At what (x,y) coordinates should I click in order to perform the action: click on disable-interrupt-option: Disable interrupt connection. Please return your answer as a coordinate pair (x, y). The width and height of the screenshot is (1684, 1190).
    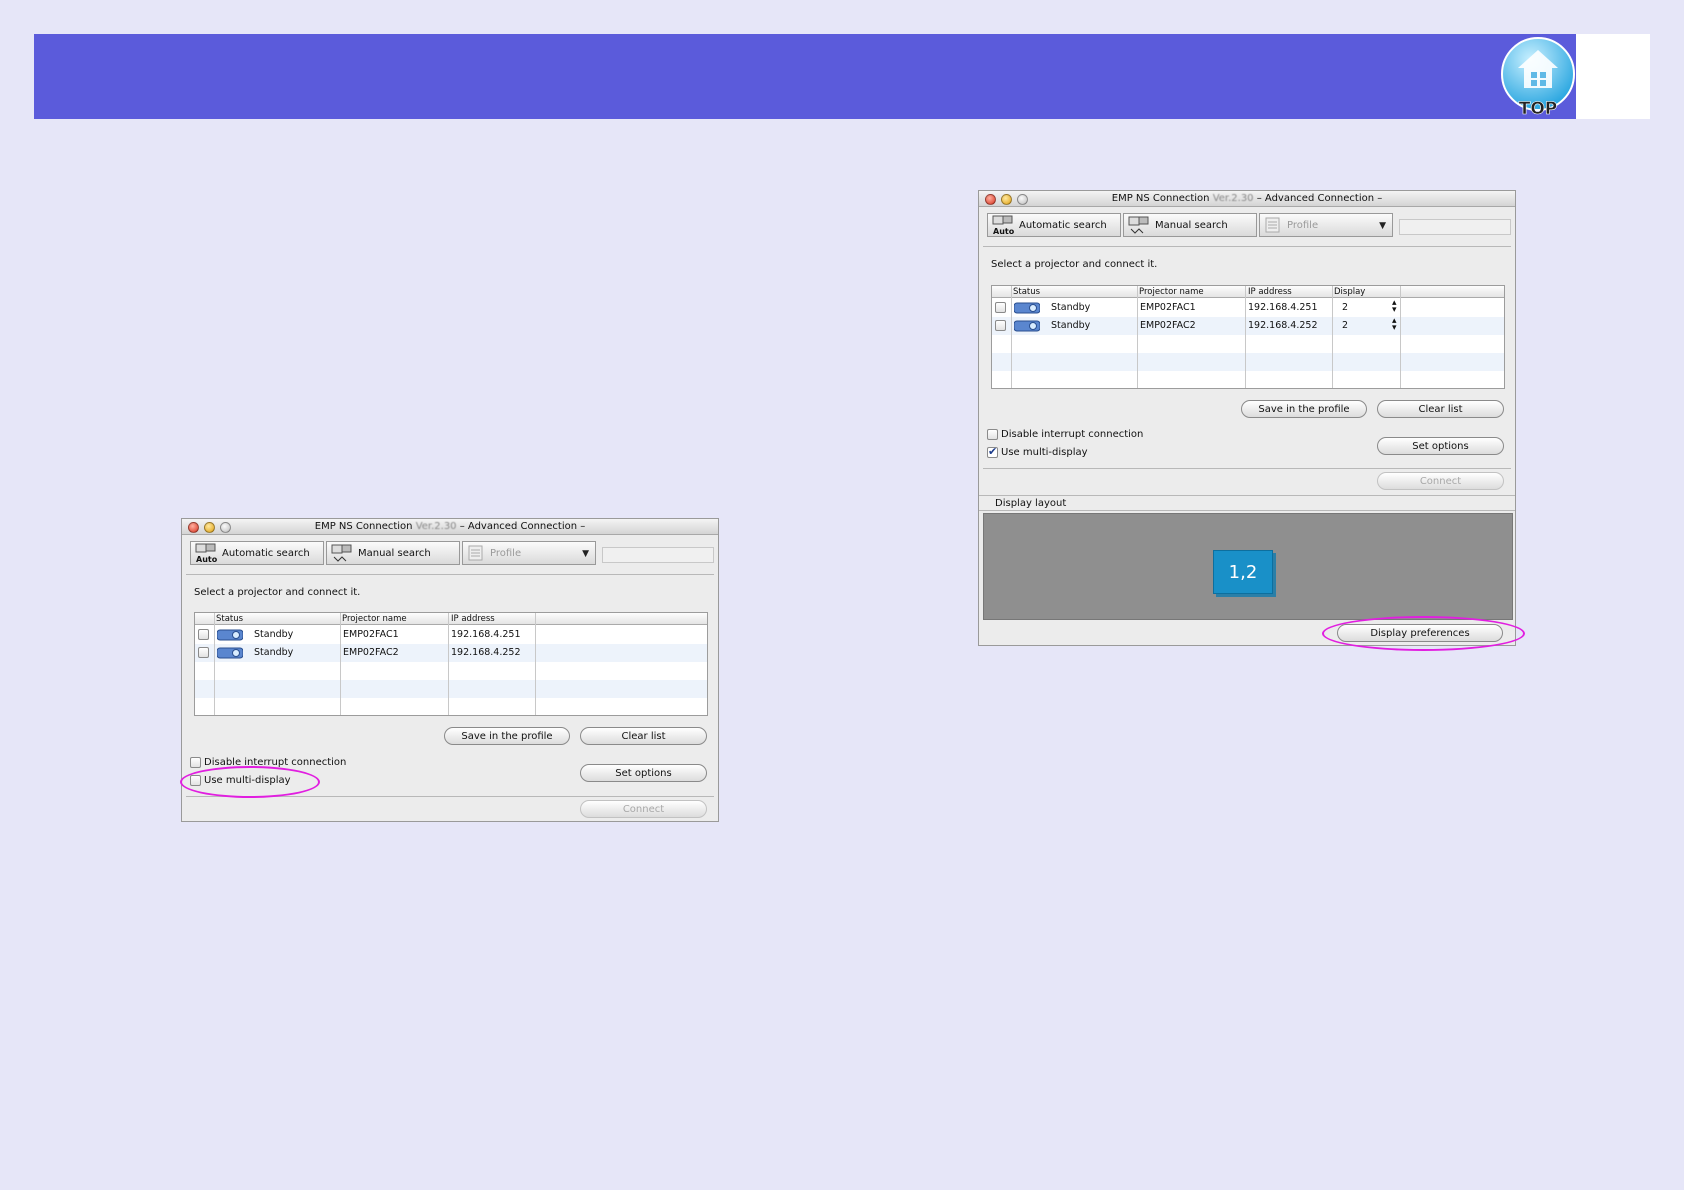
    Looking at the image, I should click on (1065, 434).